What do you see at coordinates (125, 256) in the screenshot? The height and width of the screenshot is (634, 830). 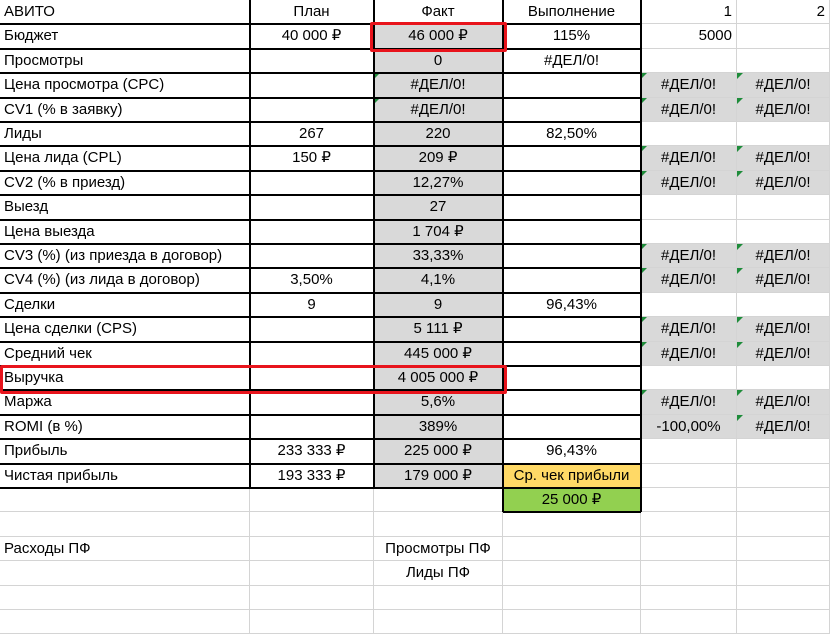 I see `label-cell: CV3 (%) (из приезда в договор)` at bounding box center [125, 256].